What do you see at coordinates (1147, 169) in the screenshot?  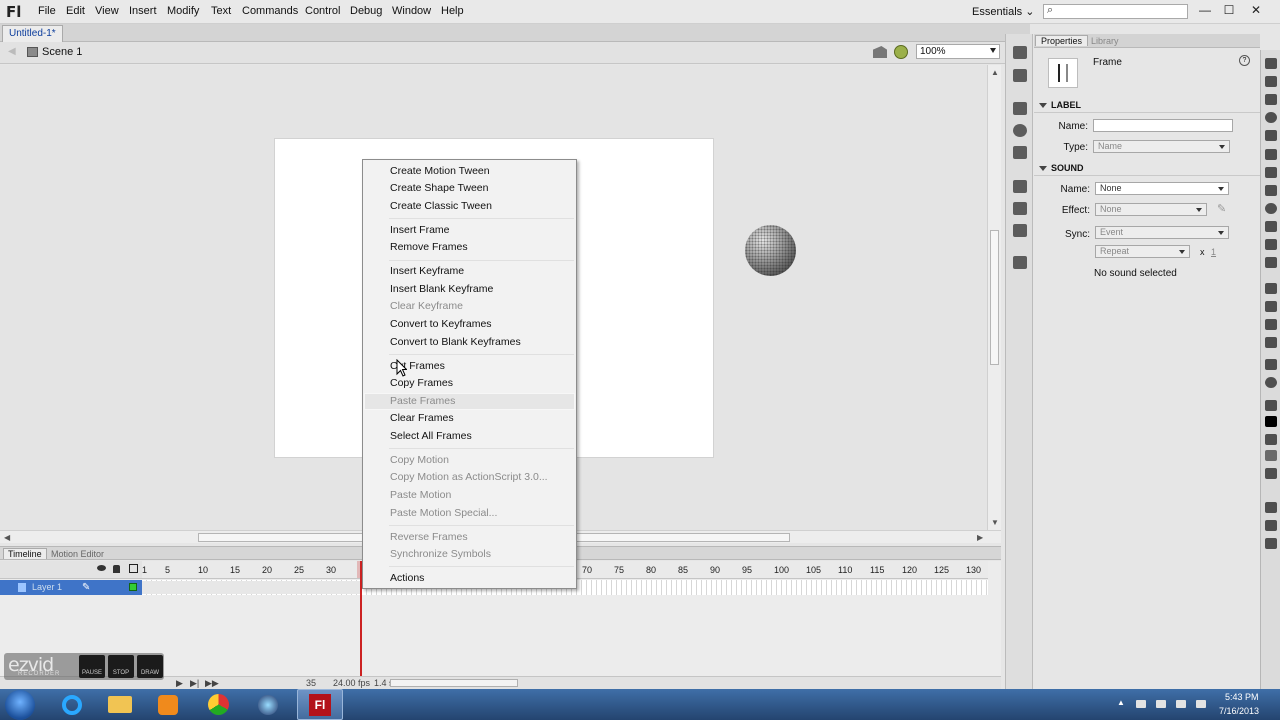 I see `sound-section-header: SOUND` at bounding box center [1147, 169].